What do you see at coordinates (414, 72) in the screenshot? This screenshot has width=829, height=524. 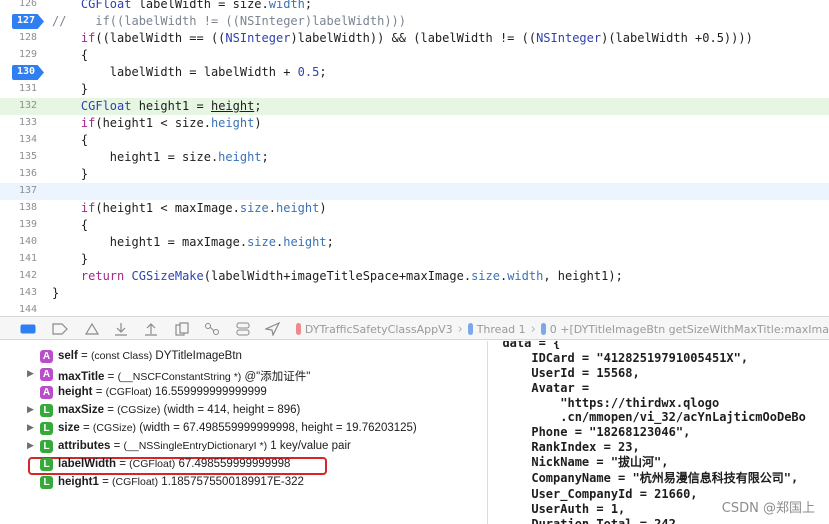 I see `code-line: 130 labelWidth = labelWidth + 0.5;` at bounding box center [414, 72].